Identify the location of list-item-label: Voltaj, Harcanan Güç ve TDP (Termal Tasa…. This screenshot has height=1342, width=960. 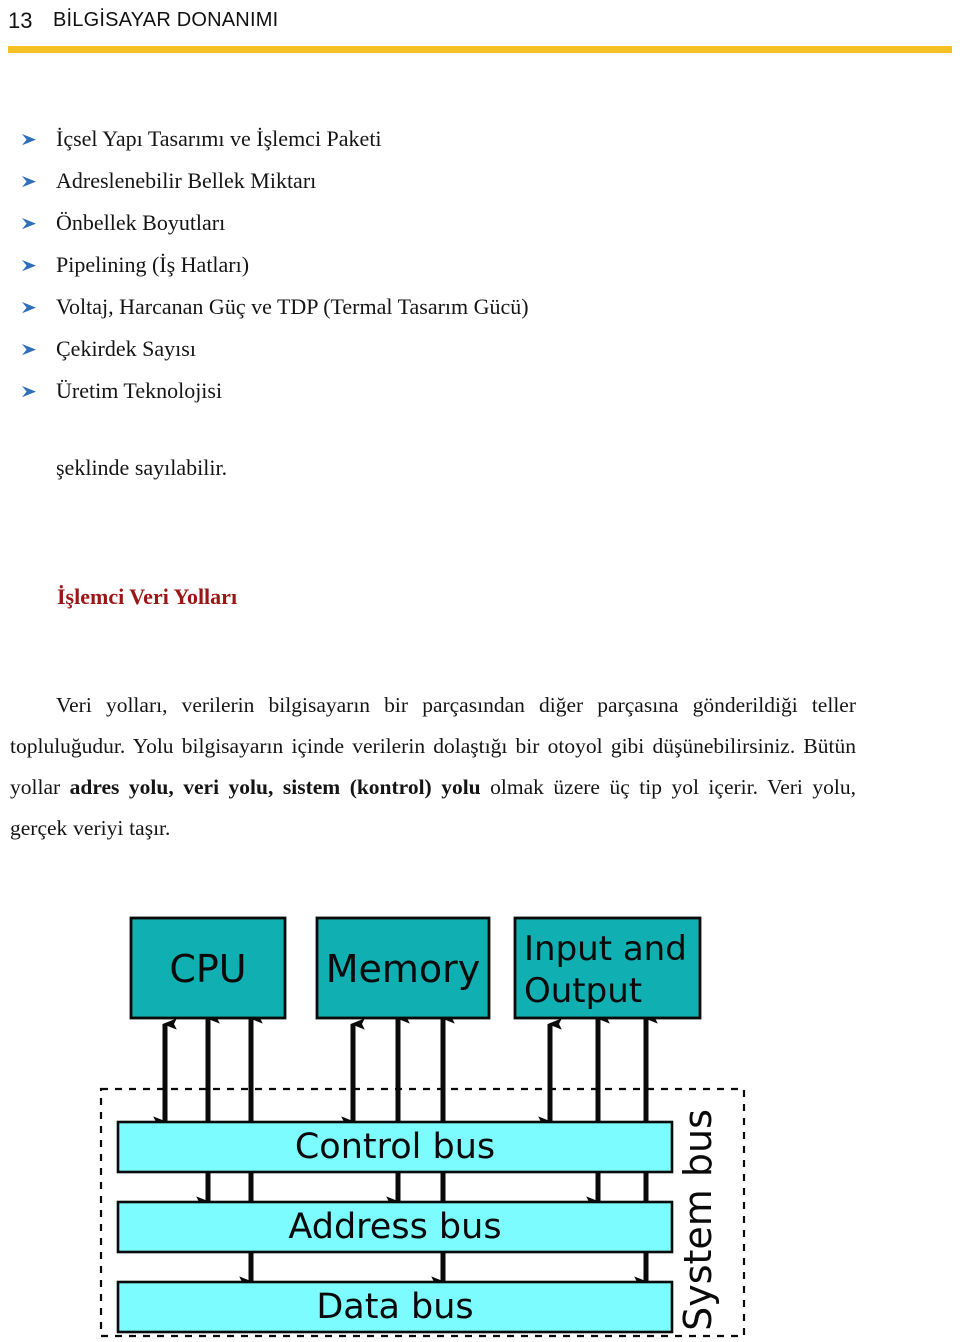
(292, 306).